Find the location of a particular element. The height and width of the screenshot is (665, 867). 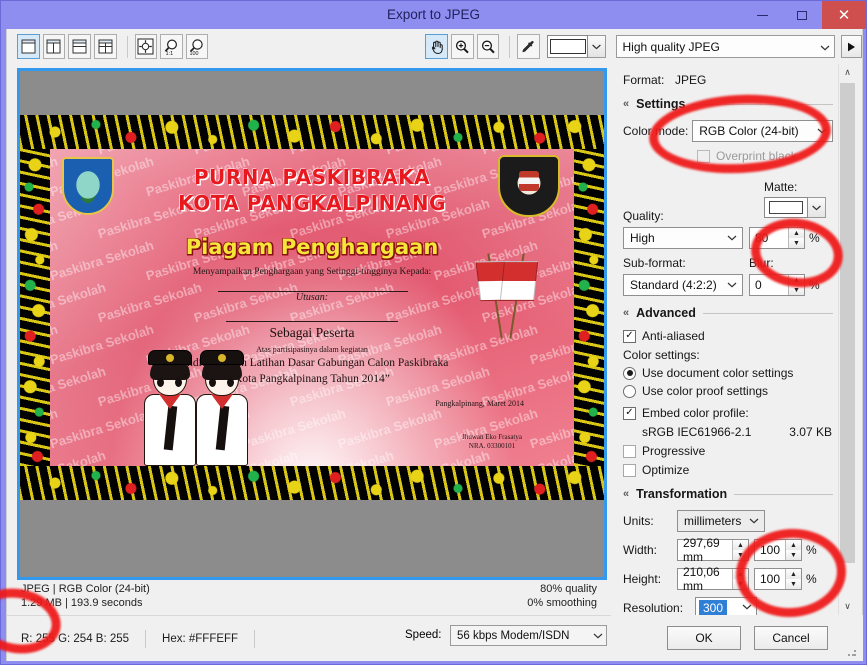

scrollbar-thumb is located at coordinates (847, 323).